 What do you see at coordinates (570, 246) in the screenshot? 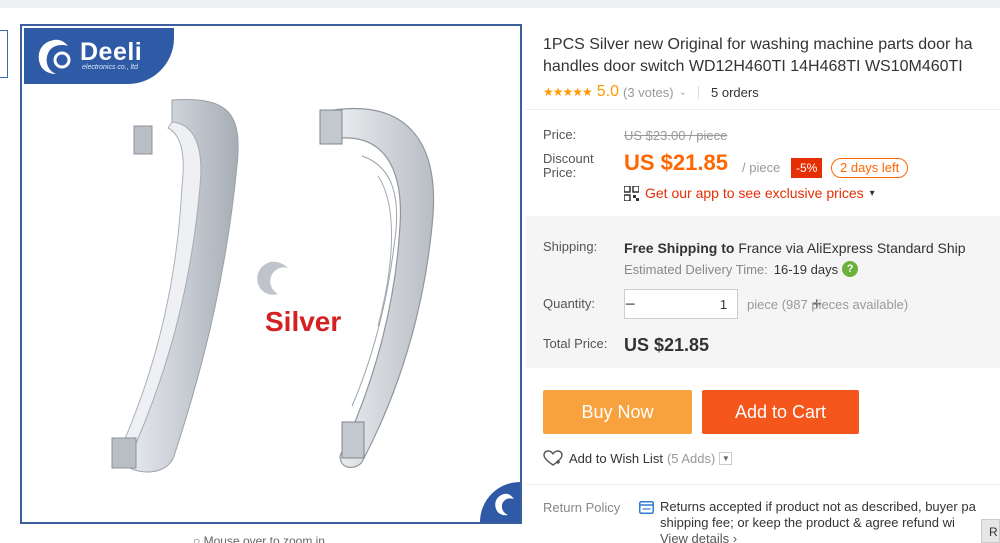
I see `shipping-label: Shipping:` at bounding box center [570, 246].